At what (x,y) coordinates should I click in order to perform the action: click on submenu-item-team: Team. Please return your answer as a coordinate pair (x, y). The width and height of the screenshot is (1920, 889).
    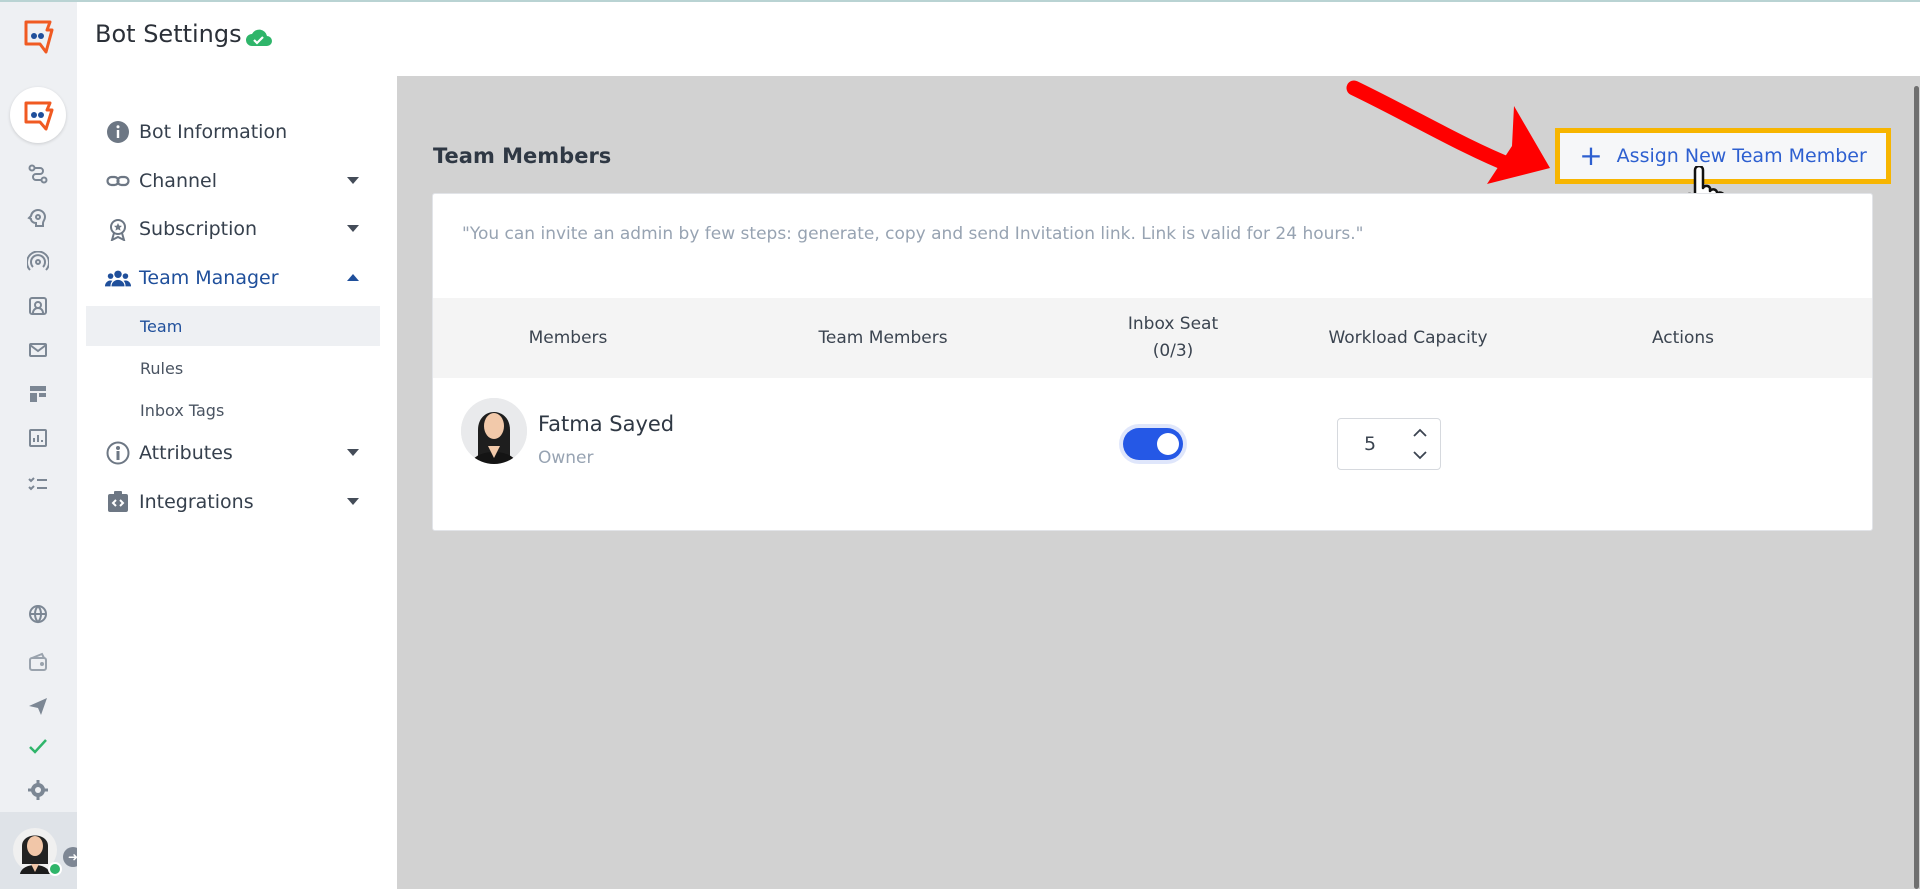
    Looking at the image, I should click on (233, 326).